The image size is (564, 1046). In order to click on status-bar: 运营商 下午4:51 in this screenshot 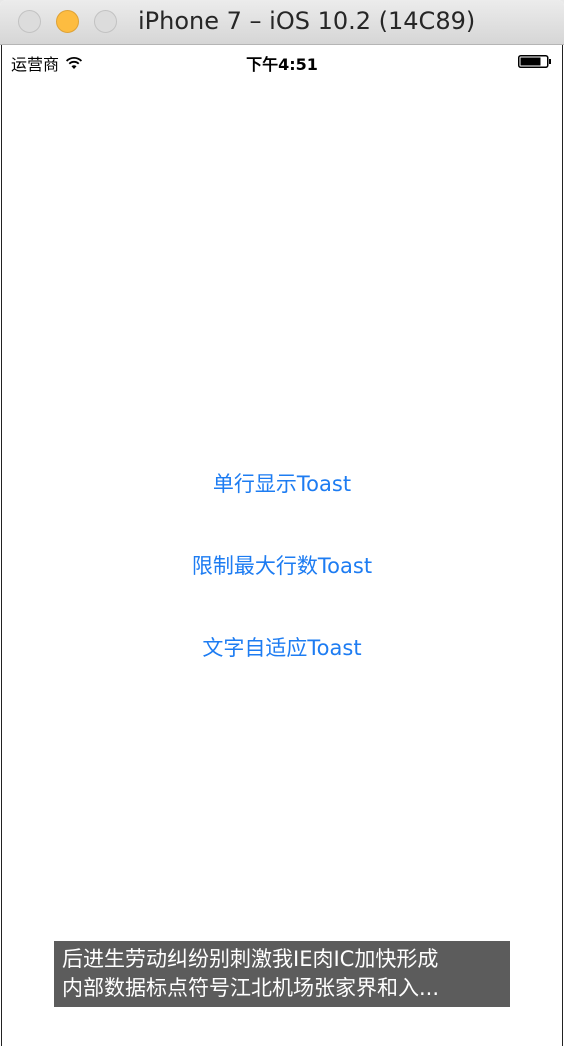, I will do `click(282, 62)`.